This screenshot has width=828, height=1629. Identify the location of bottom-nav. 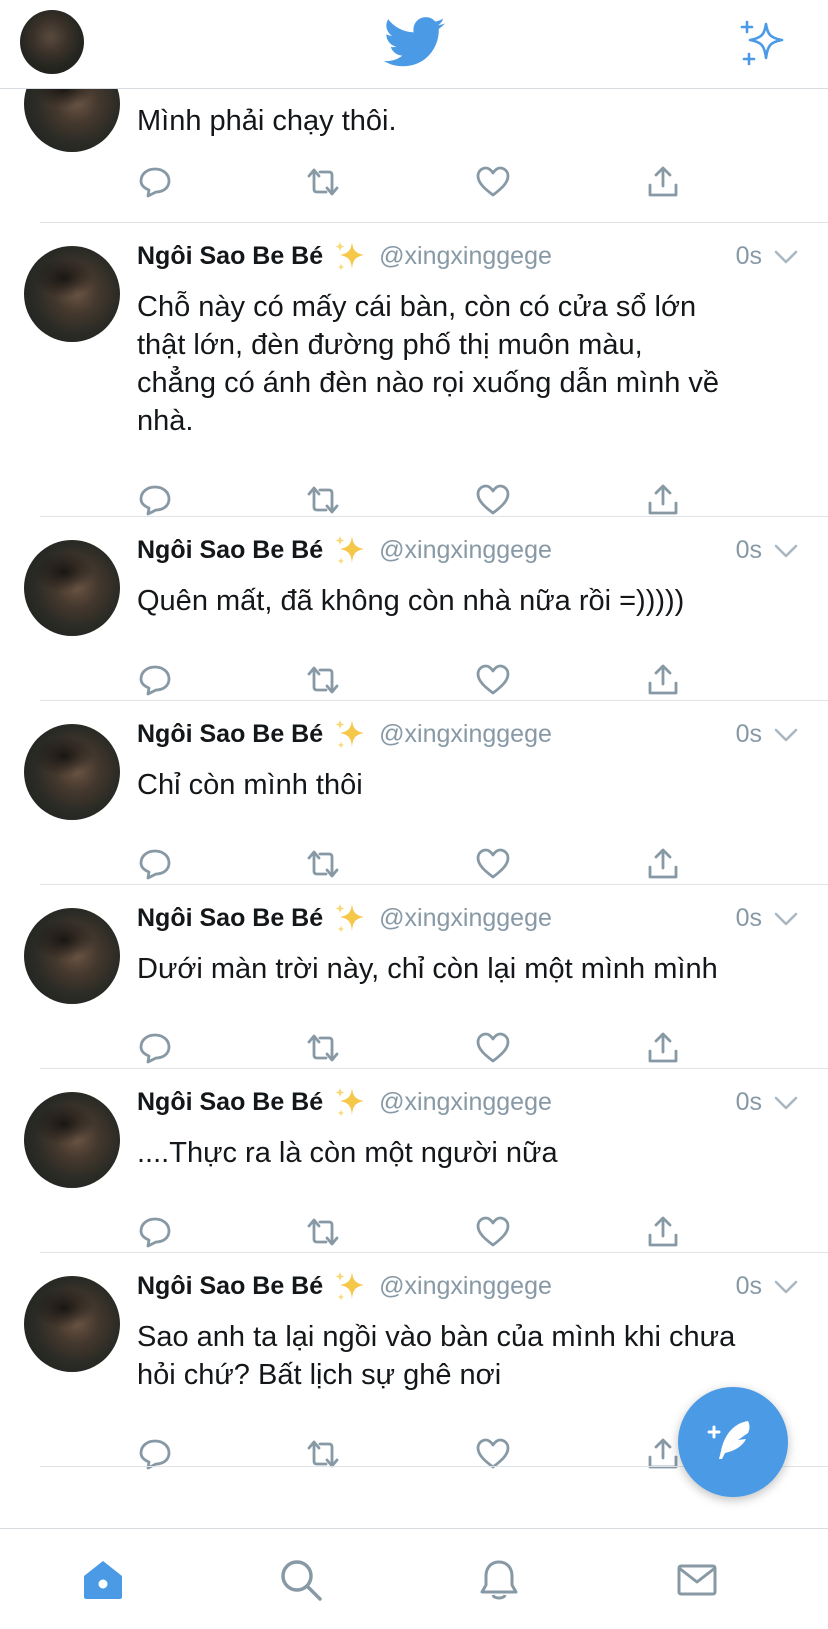
(414, 1578).